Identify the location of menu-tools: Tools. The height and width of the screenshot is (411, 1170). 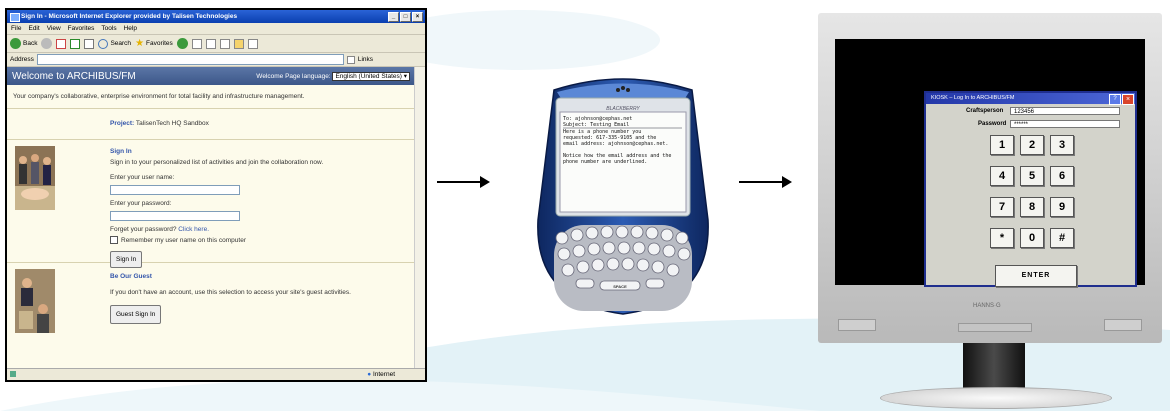
(108, 28).